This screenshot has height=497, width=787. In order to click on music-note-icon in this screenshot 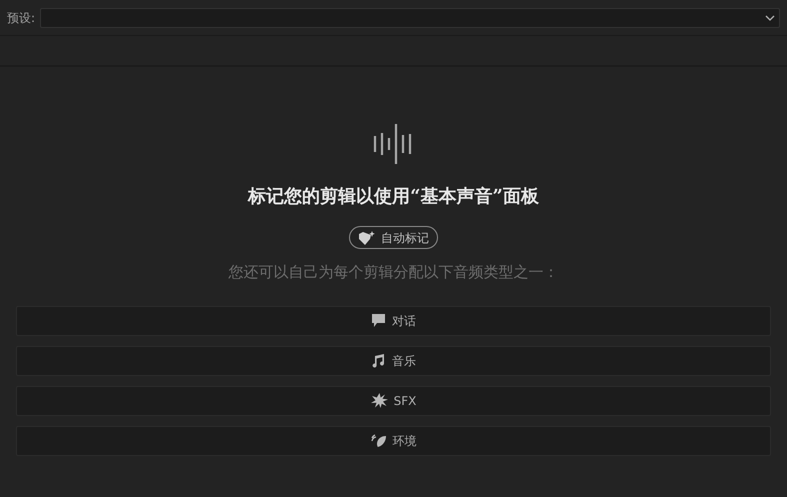, I will do `click(378, 360)`.